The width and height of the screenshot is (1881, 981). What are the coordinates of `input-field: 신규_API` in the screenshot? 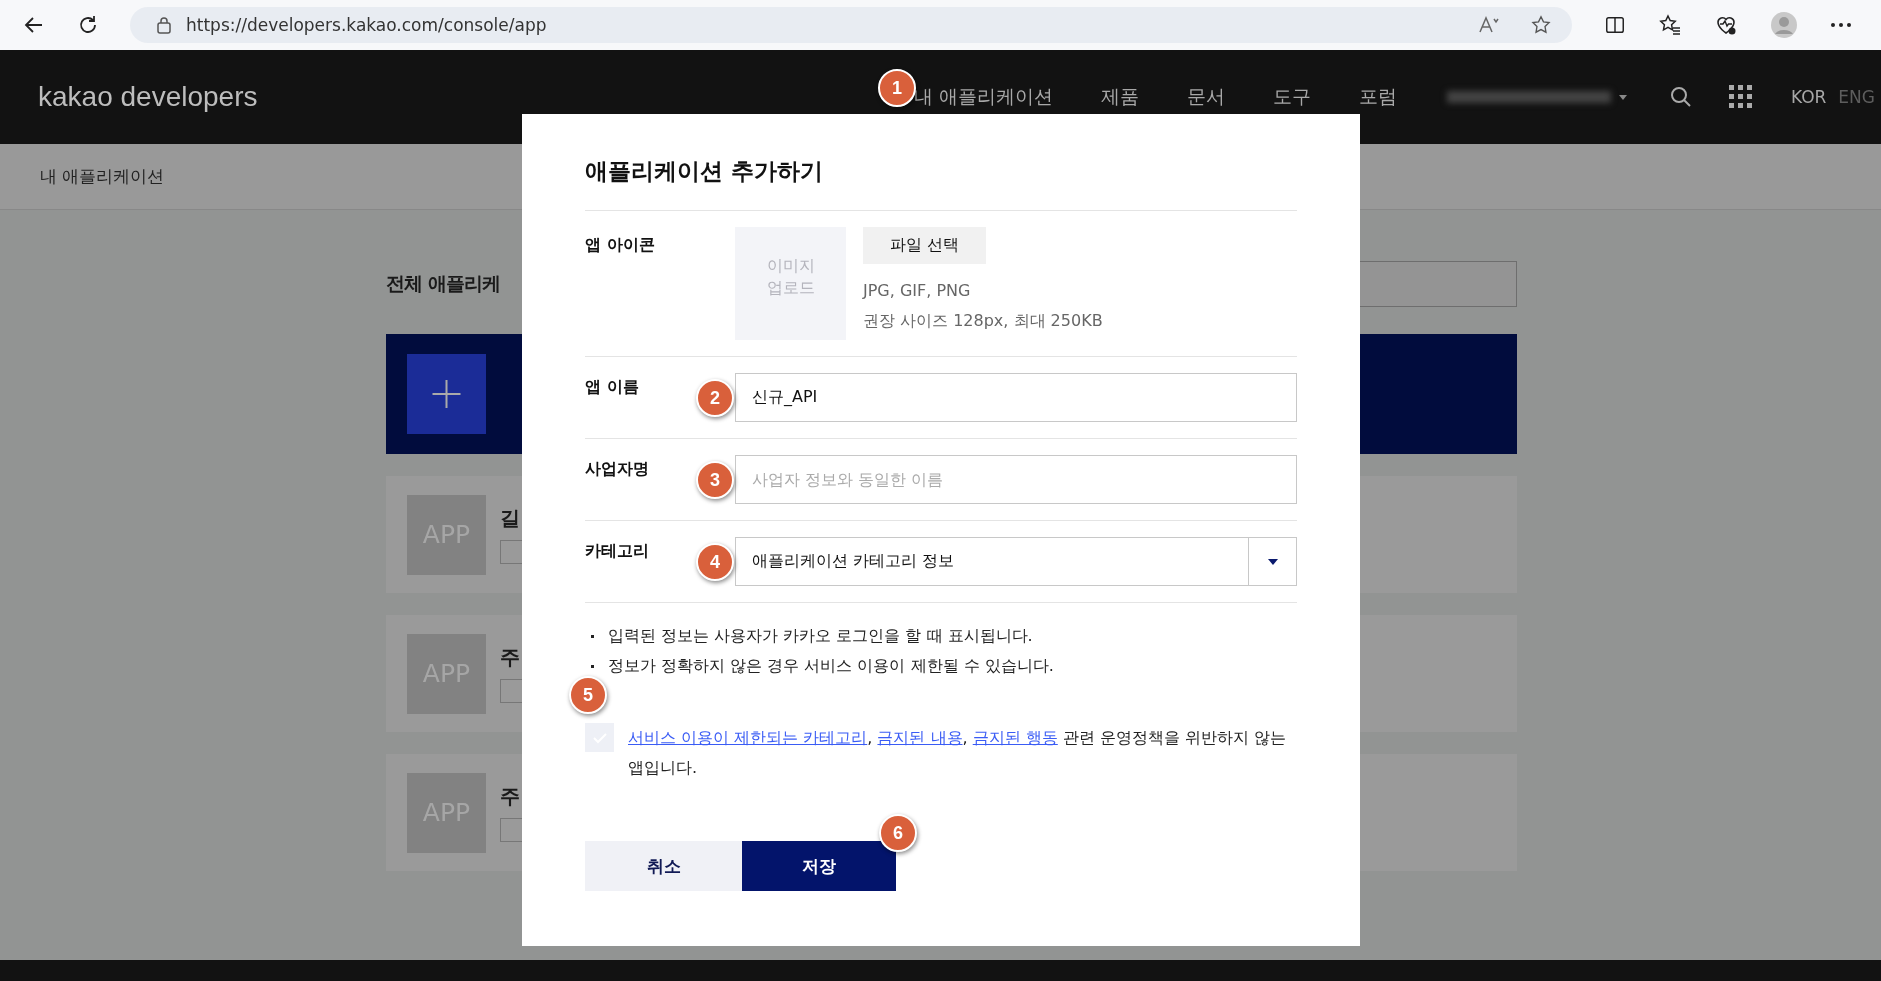 It's located at (1016, 397).